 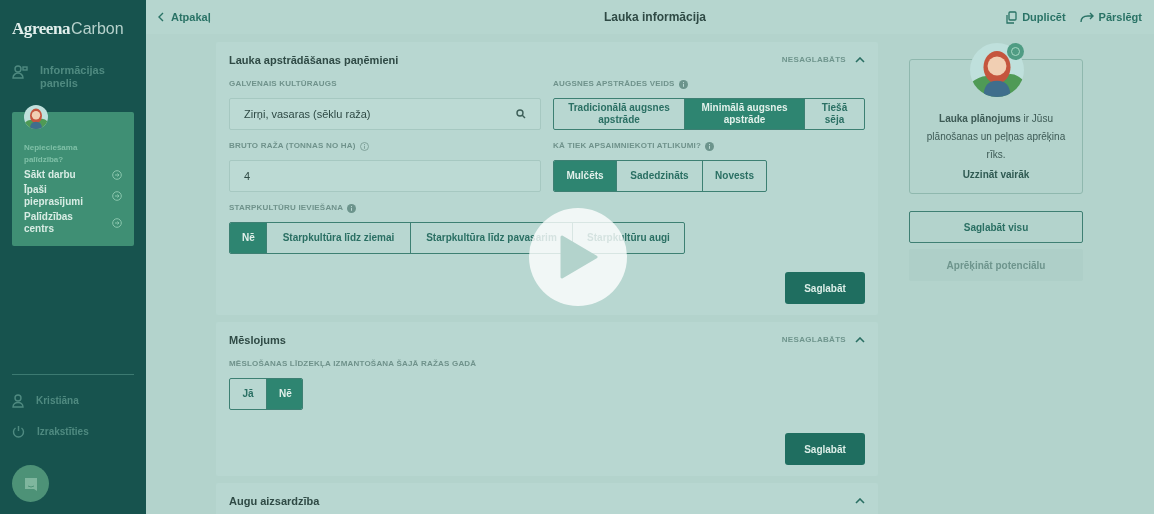 I want to click on action-button: Aprēķināt potenciālu, so click(x=996, y=265).